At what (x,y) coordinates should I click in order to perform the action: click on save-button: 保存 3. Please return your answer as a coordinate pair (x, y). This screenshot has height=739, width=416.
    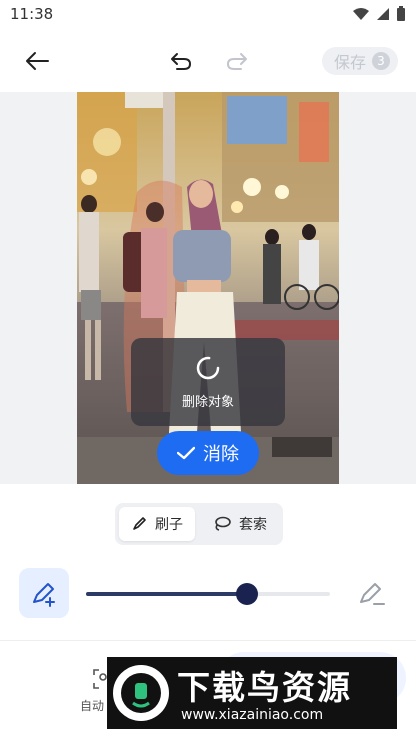
    Looking at the image, I should click on (359, 61).